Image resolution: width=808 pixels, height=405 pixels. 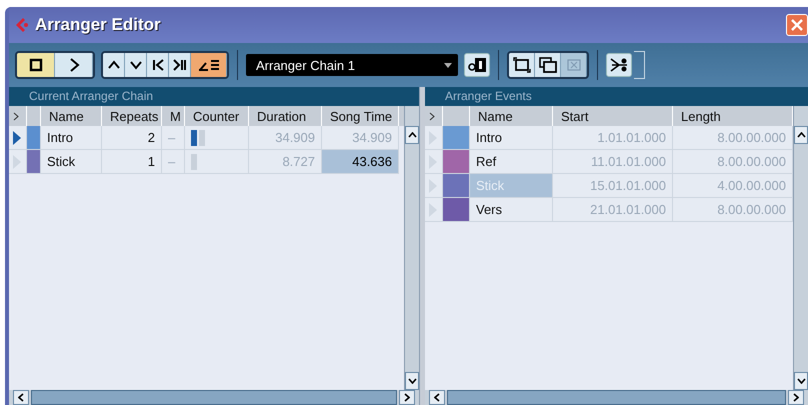 I want to click on table-cell: 15.01.01.000, so click(x=613, y=186).